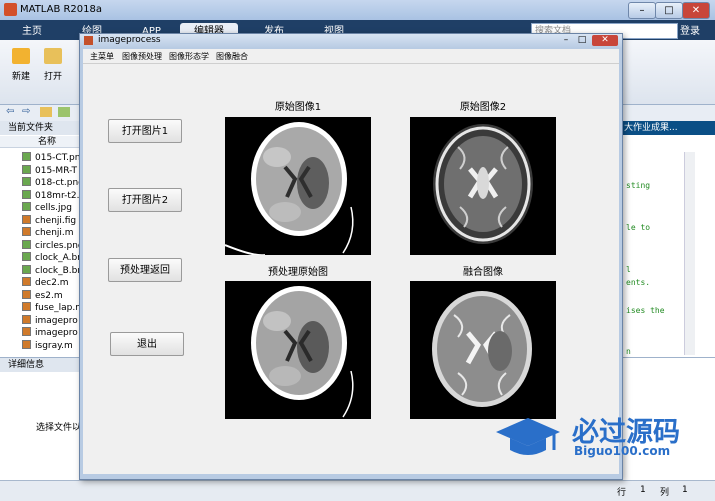 The height and width of the screenshot is (501, 715). What do you see at coordinates (667, 239) in the screenshot?
I see `editor-panel: 大作业成果... sting le to l ents. ises the n` at bounding box center [667, 239].